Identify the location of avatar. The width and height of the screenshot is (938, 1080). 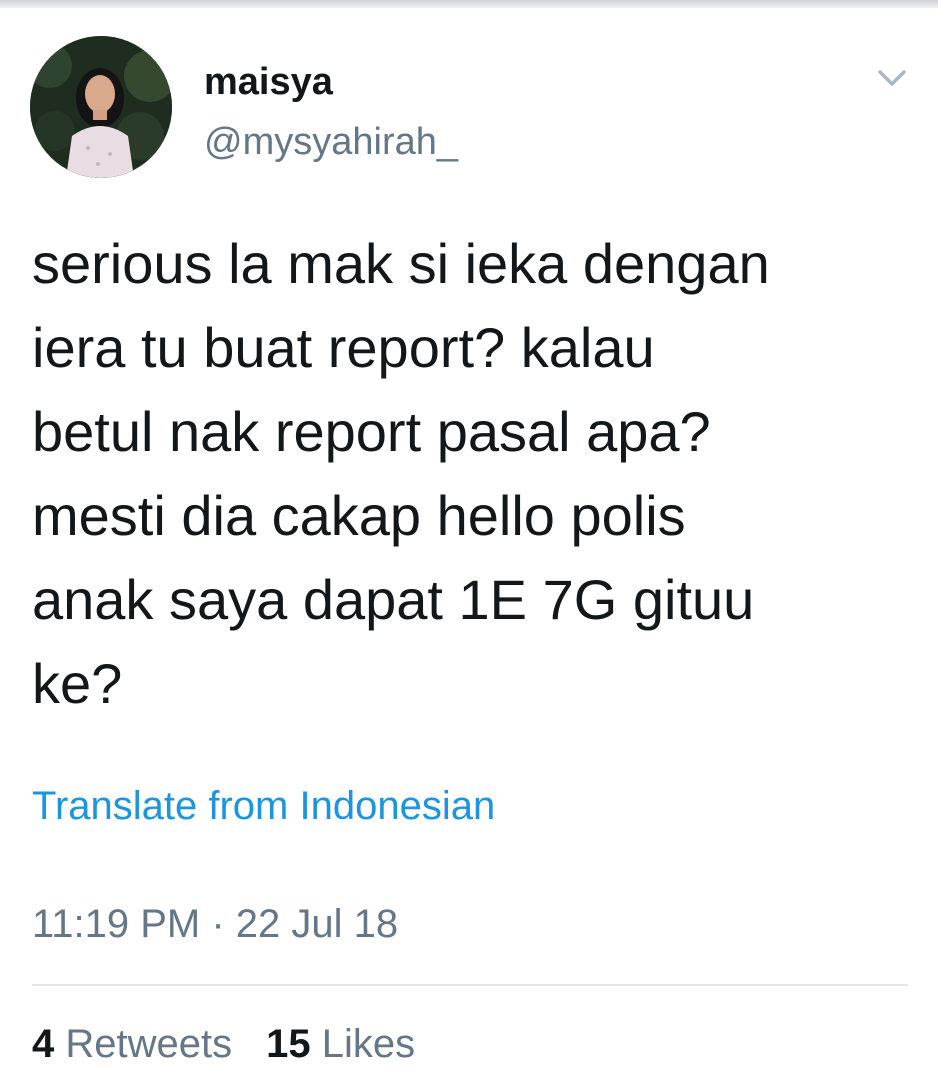
(101, 107).